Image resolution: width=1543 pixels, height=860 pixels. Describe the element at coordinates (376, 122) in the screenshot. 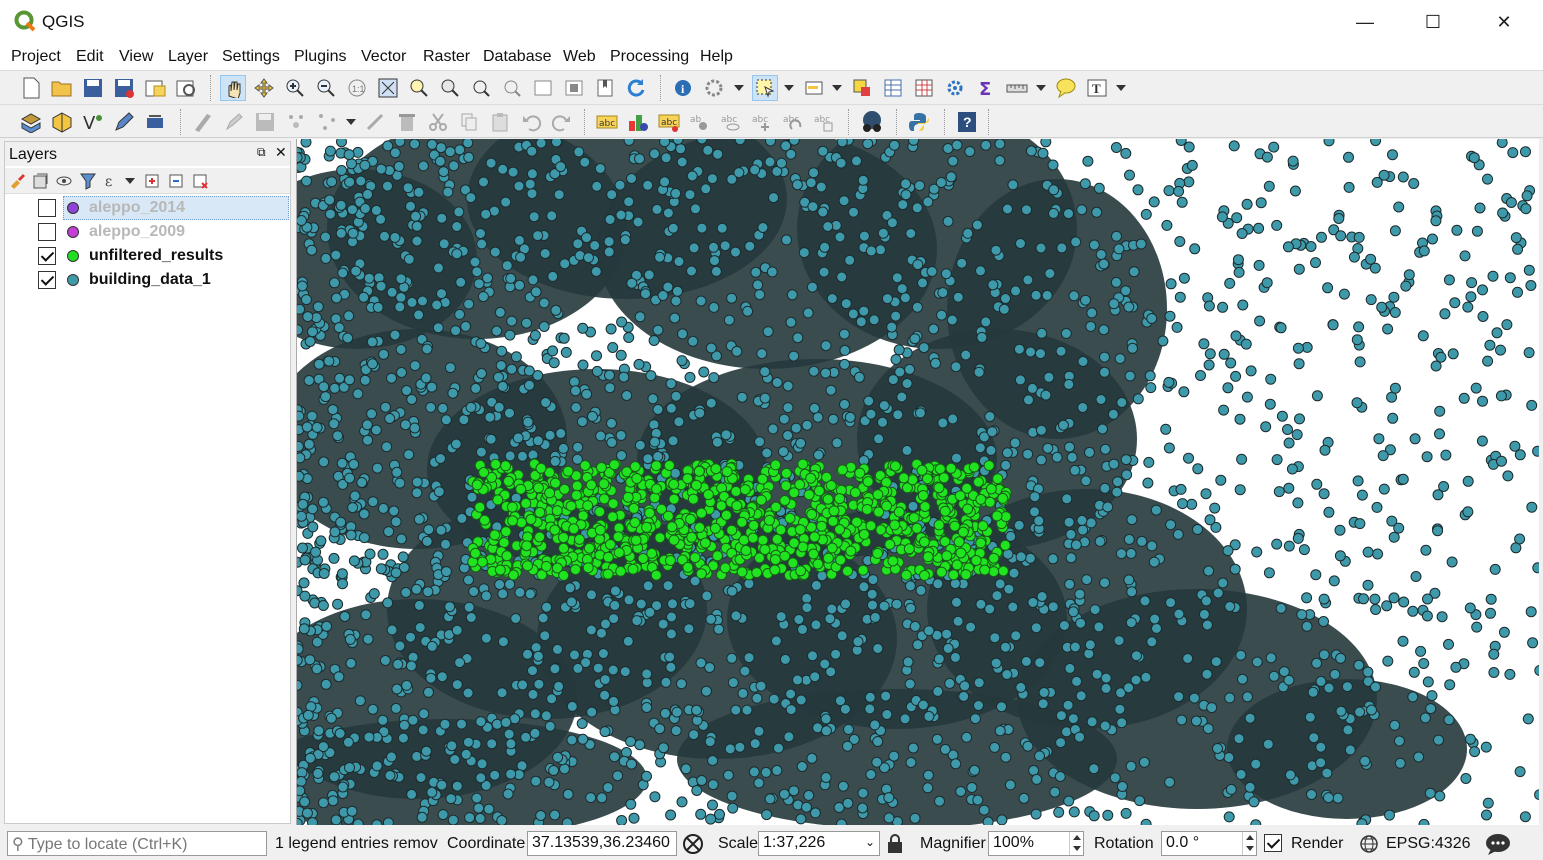

I see `modify-attributes-icon` at that location.